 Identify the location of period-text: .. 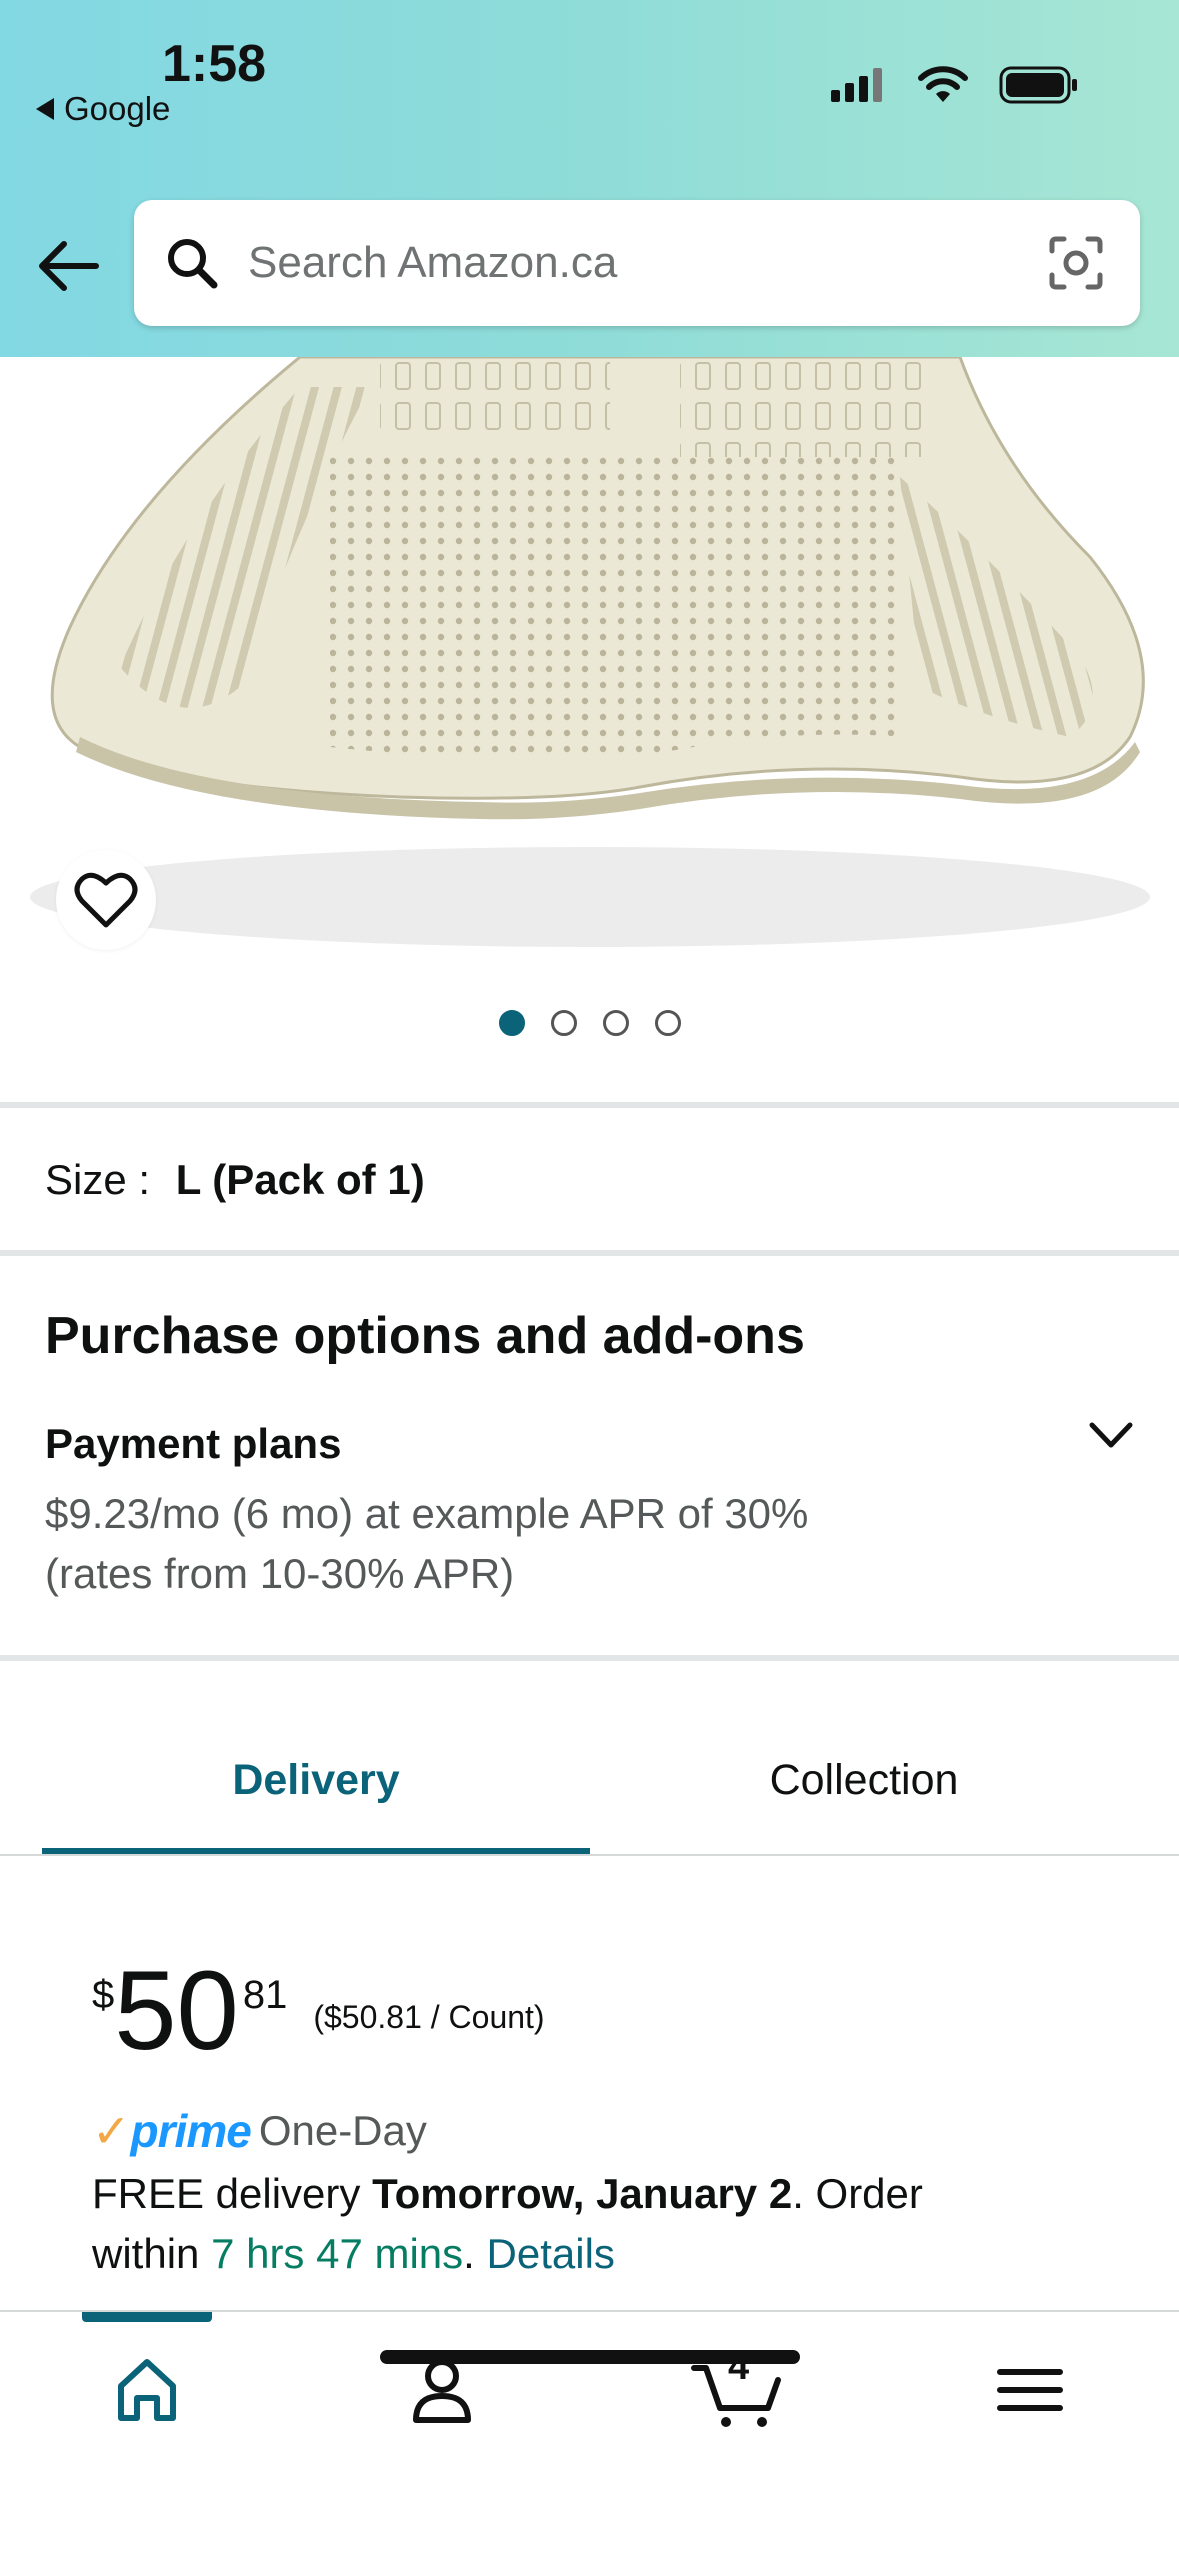
(469, 2253).